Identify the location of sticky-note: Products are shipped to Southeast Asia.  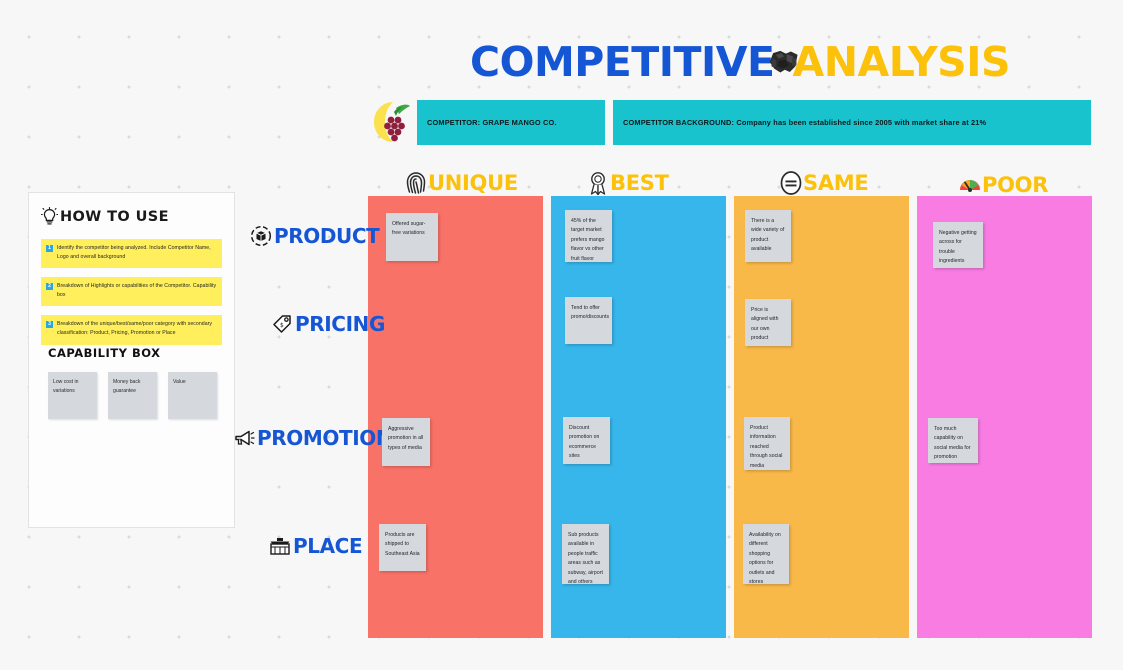
(402, 547).